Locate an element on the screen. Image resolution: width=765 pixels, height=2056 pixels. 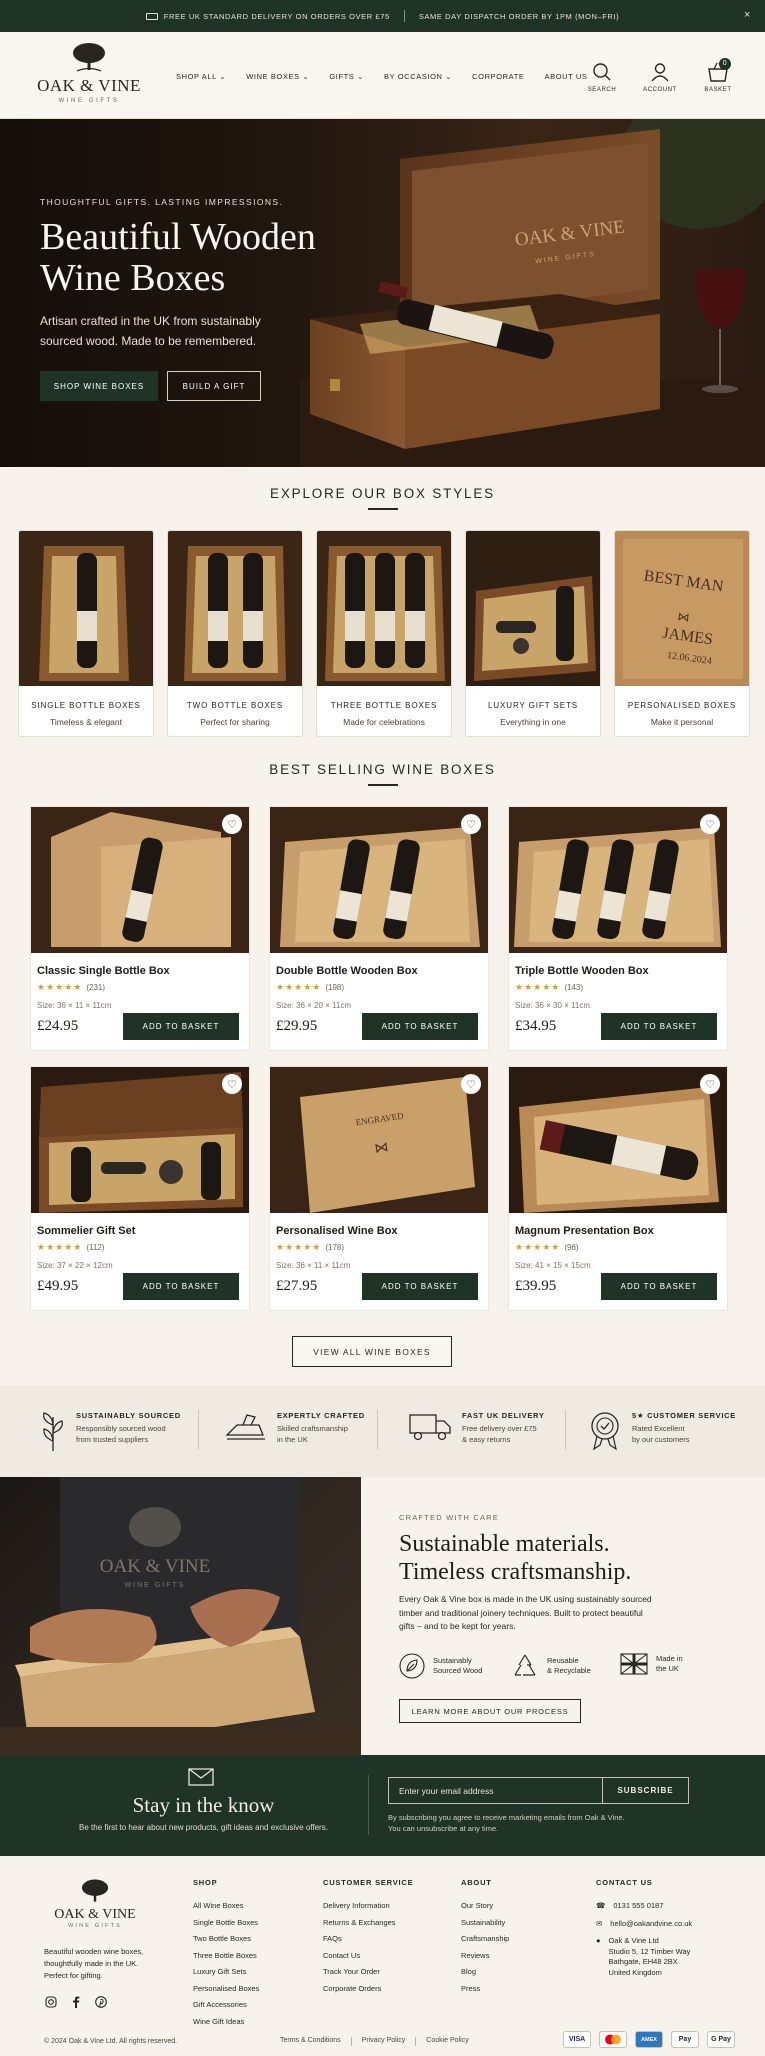
account-button: ACCOUNT is located at coordinates (660, 77).